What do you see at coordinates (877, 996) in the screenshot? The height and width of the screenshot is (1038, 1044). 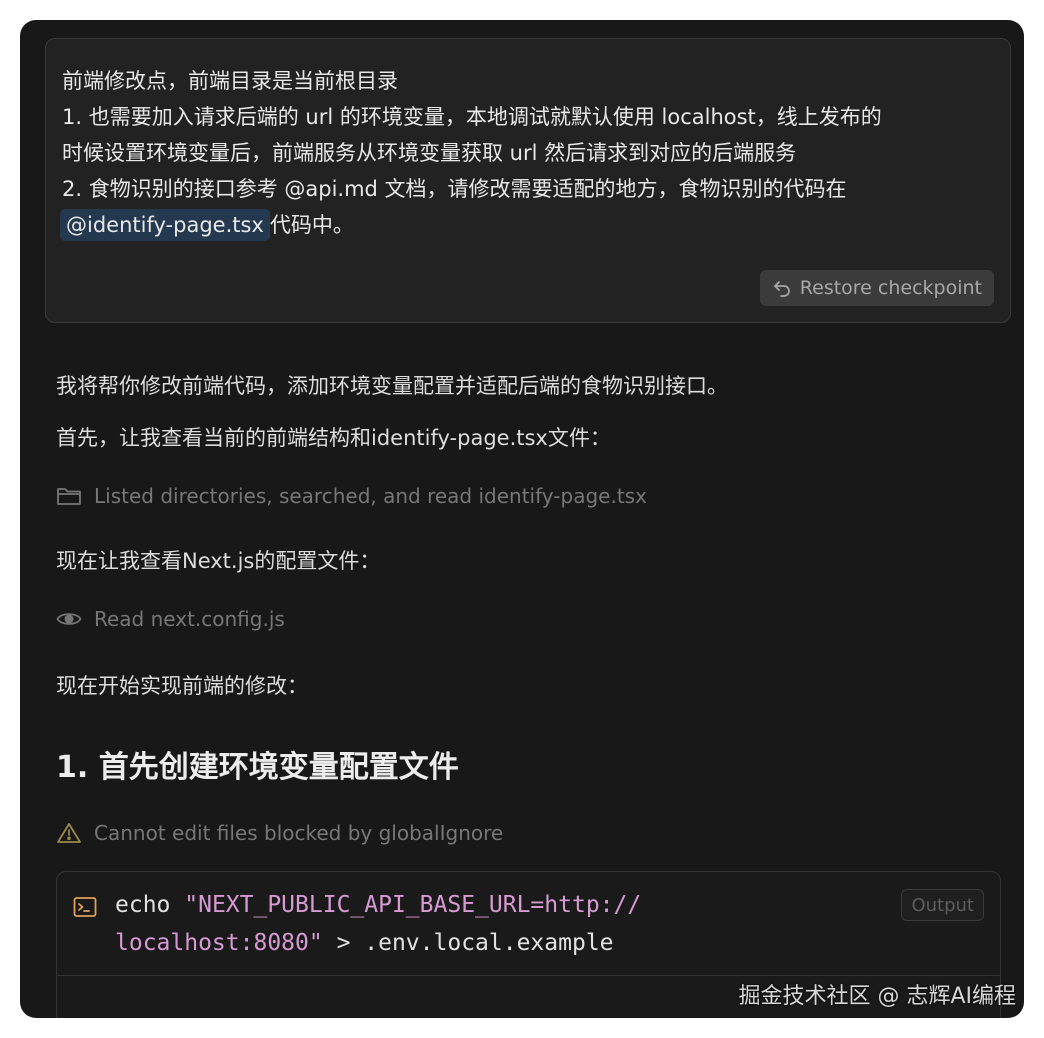 I see `watermark: 掘金技术社区 @ 志辉AI编程` at bounding box center [877, 996].